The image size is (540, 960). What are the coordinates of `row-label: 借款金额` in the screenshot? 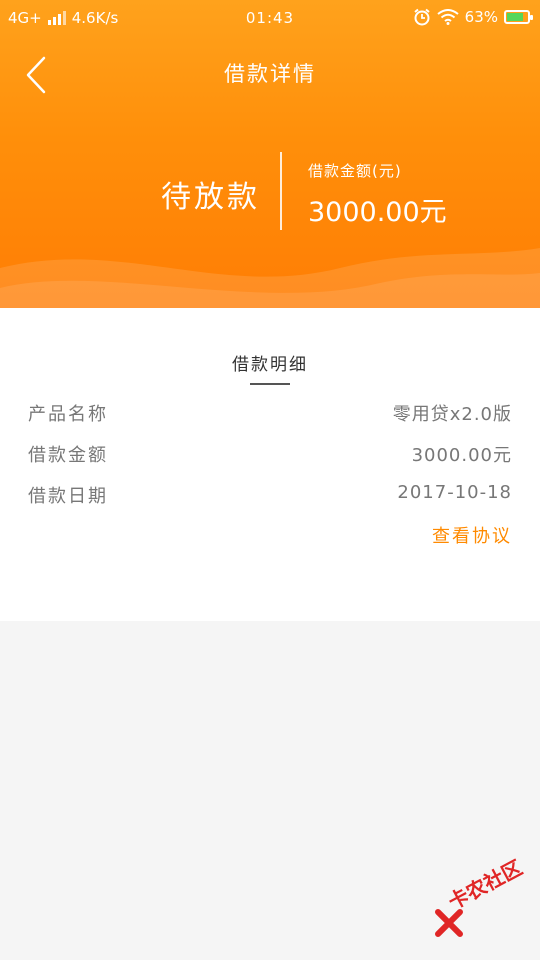 It's located at (68, 455).